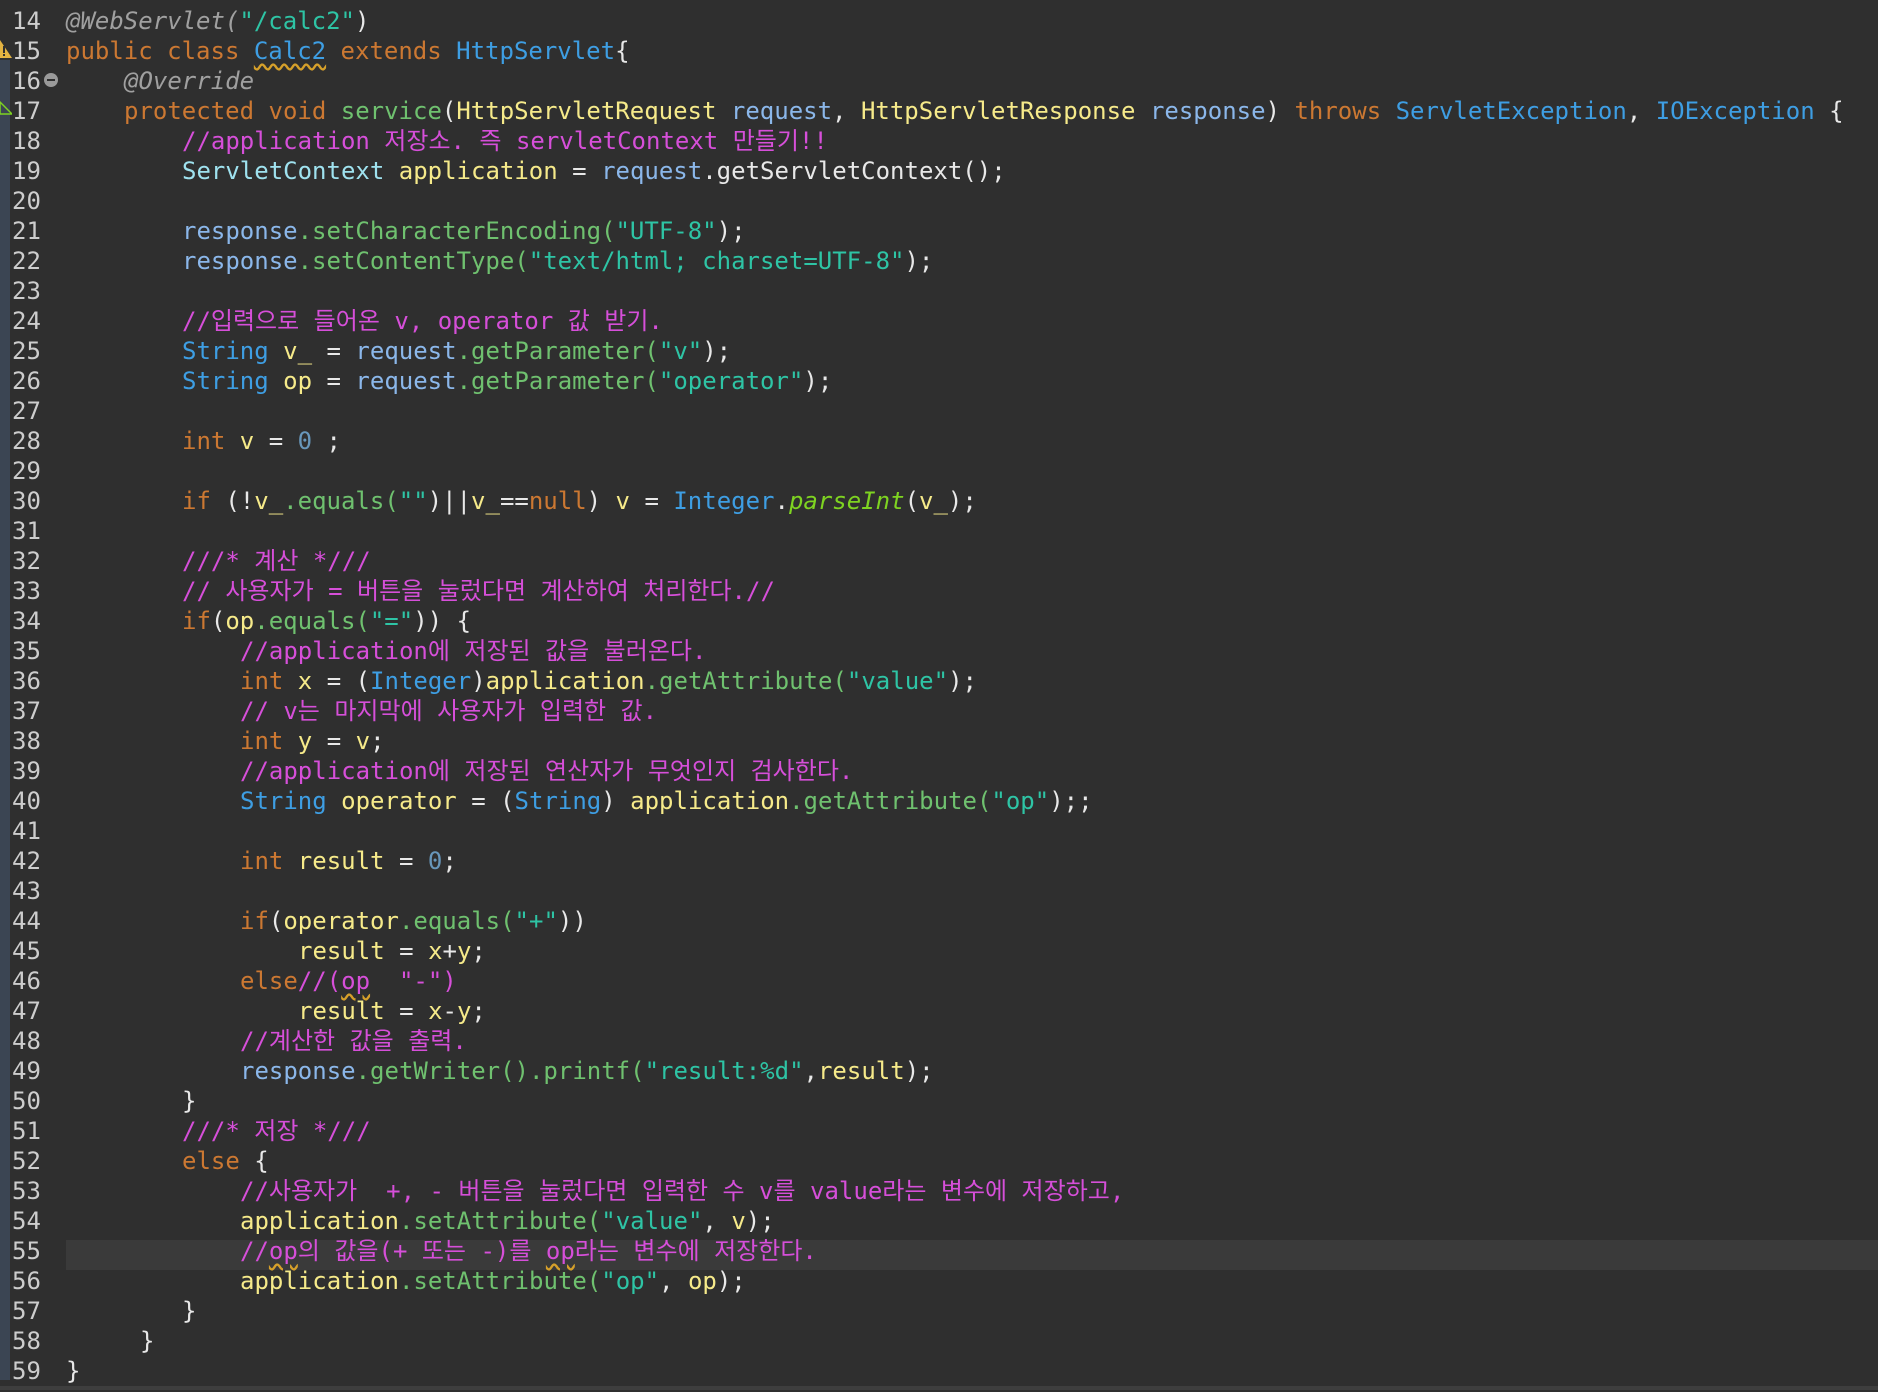 The height and width of the screenshot is (1392, 1878). What do you see at coordinates (26, 171) in the screenshot?
I see `line-number: 19` at bounding box center [26, 171].